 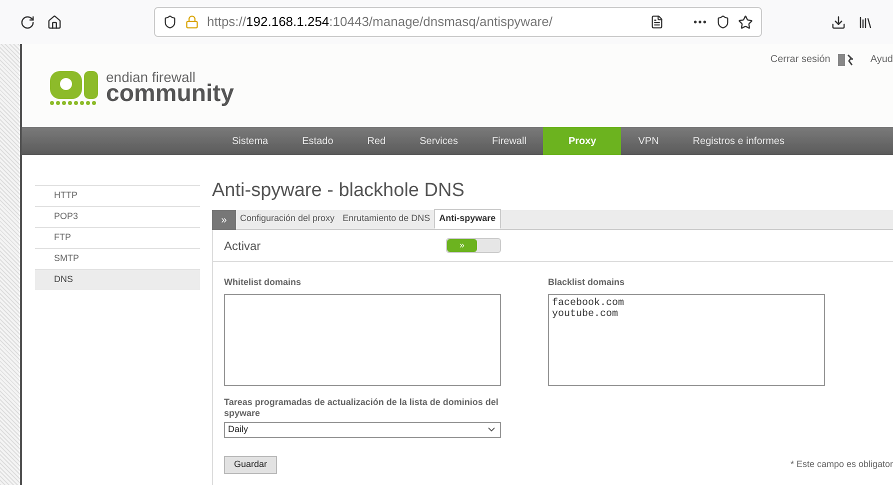 I want to click on address-bar: https://192.168.1.254:10443/manage/dnsmasq/antispyware/, so click(x=458, y=22).